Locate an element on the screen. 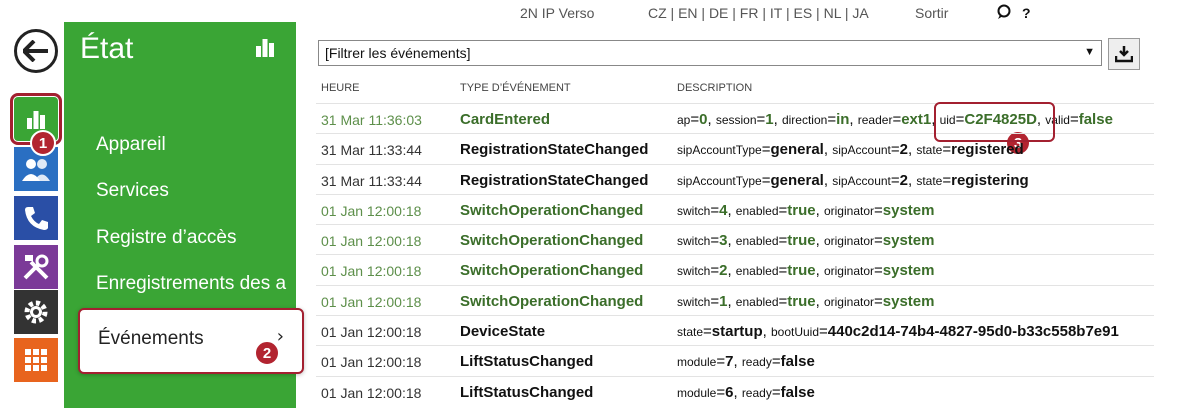 Image resolution: width=1180 pixels, height=408 pixels. desc-value: 2 is located at coordinates (903, 180).